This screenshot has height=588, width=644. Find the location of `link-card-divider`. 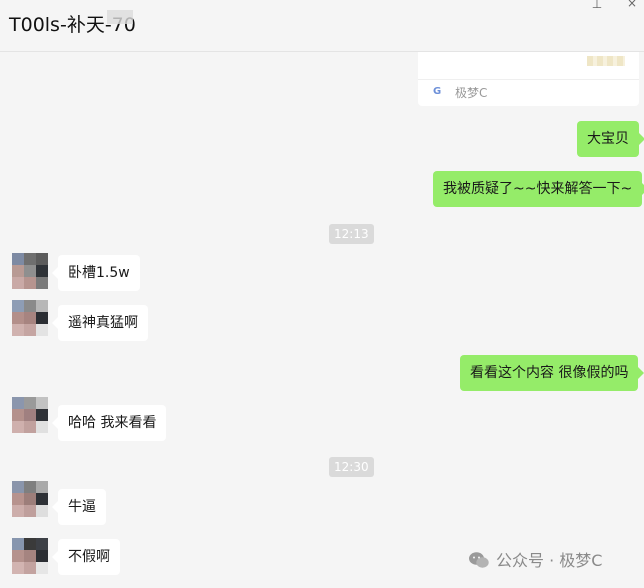

link-card-divider is located at coordinates (528, 79).